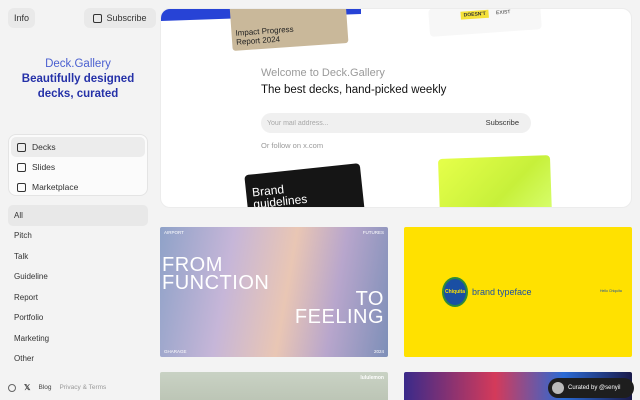 The image size is (640, 400). Describe the element at coordinates (274, 386) in the screenshot. I see `deck-card-lululemon: lululemon` at that location.